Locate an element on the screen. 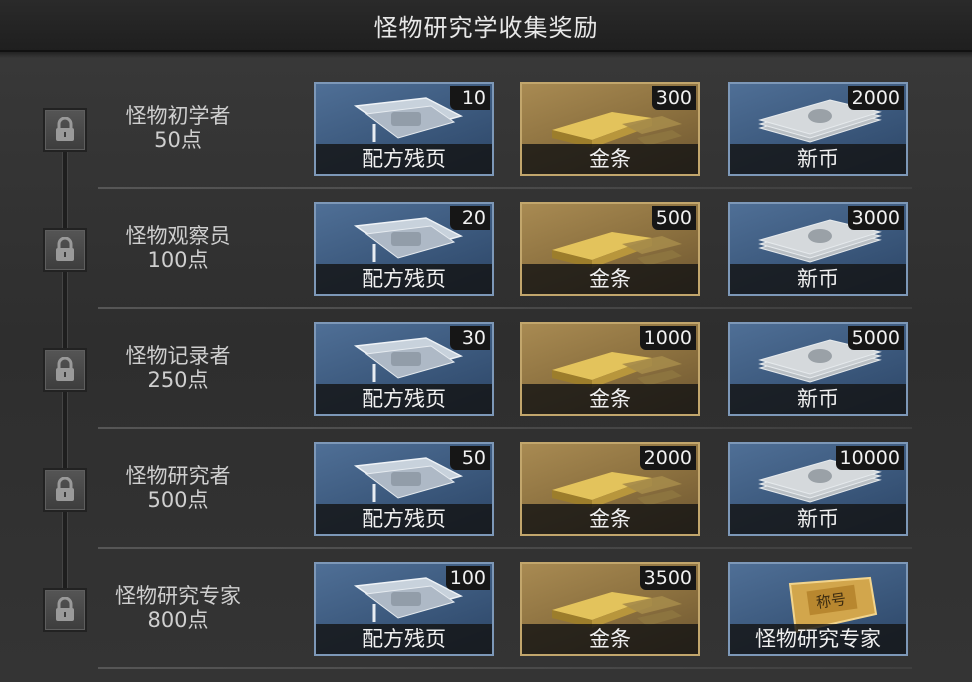 This screenshot has height=682, width=972. reward-quantity: 500 is located at coordinates (673, 218).